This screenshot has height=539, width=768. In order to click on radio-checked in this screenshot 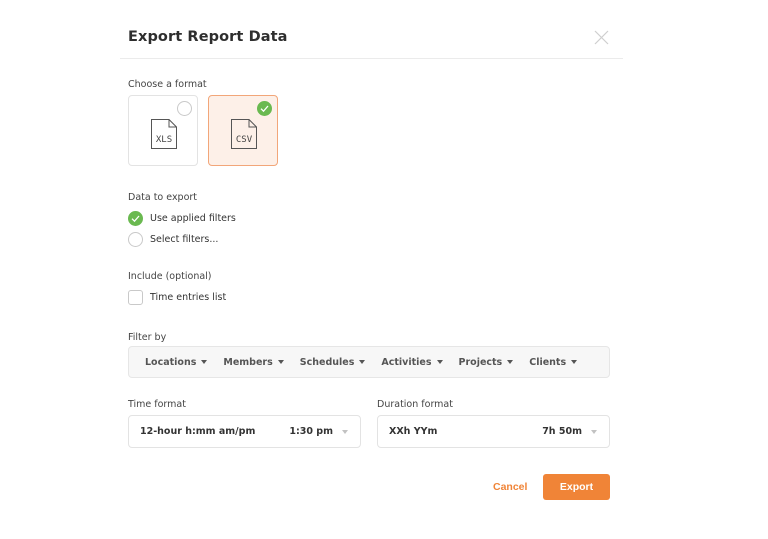, I will do `click(135, 218)`.